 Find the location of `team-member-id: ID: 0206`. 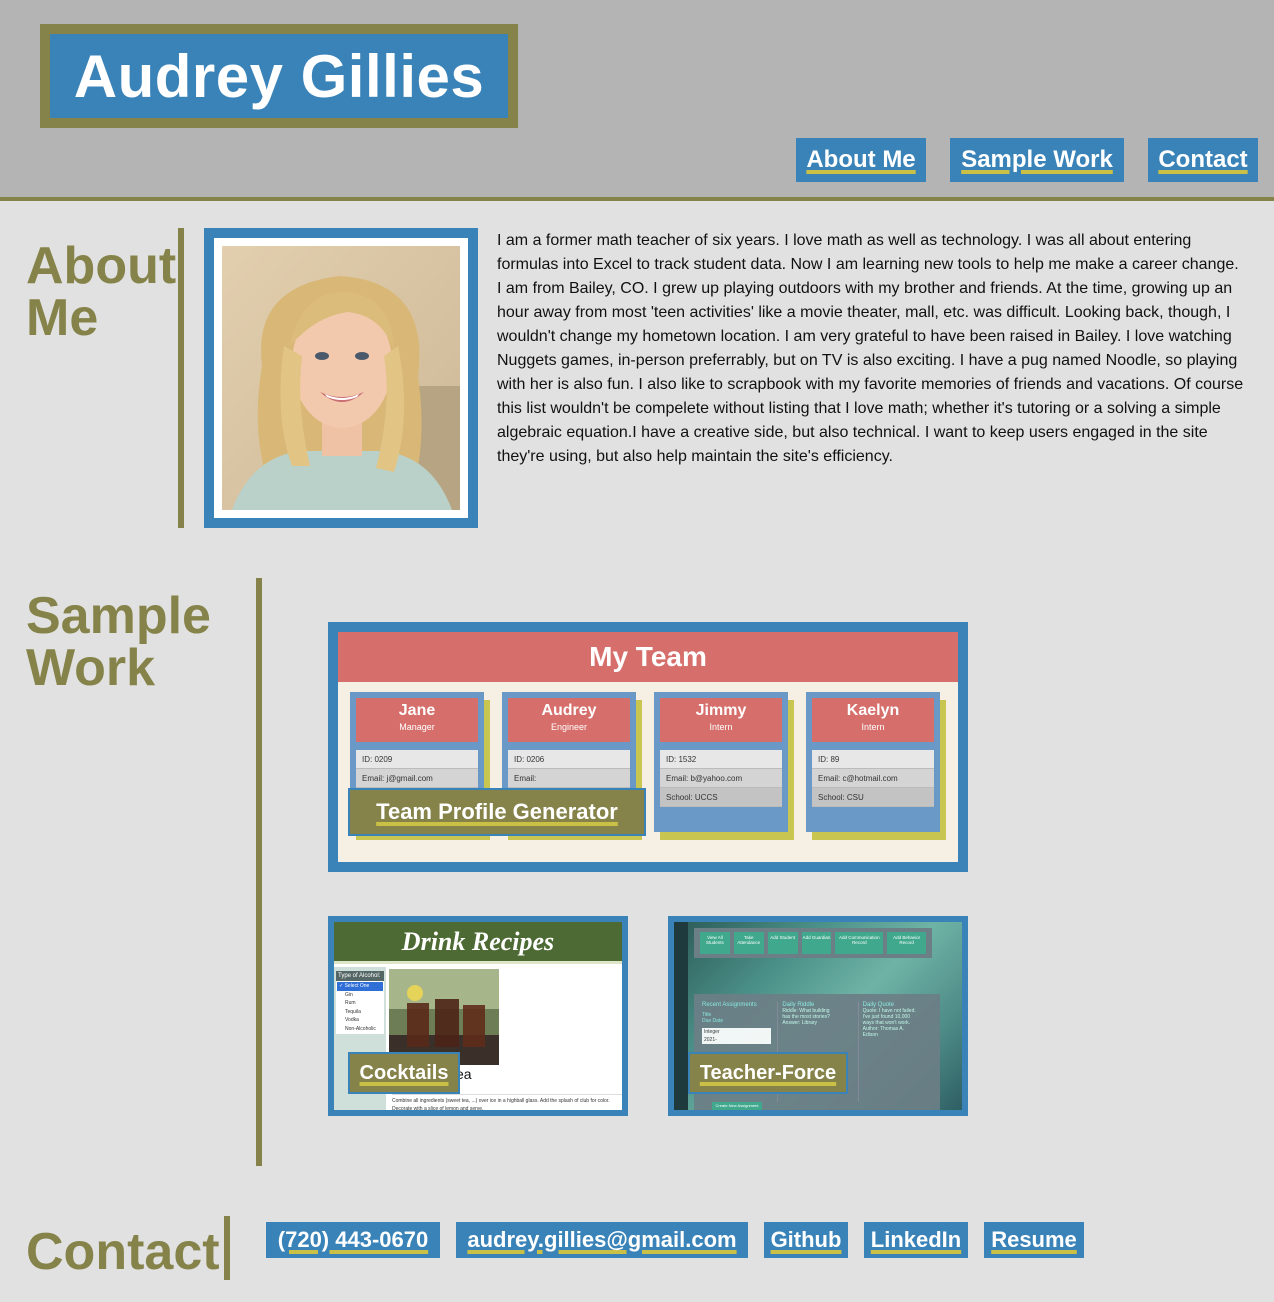

team-member-id: ID: 0206 is located at coordinates (569, 759).